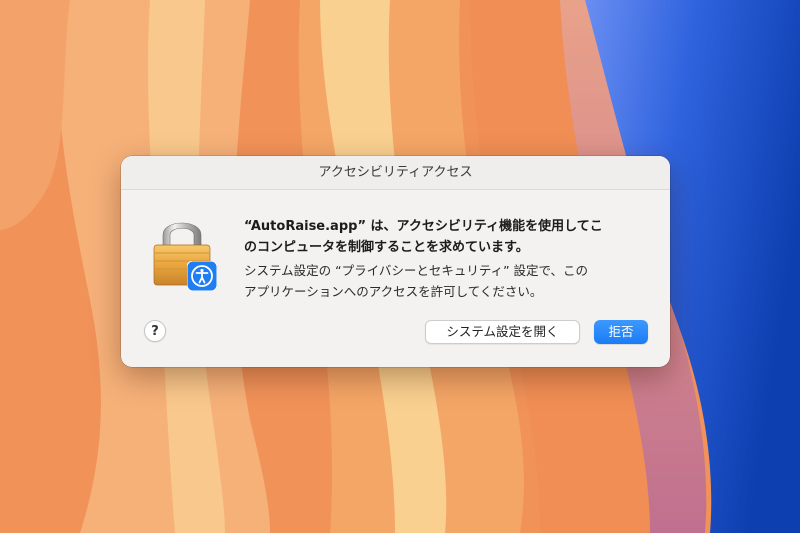 Image resolution: width=800 pixels, height=533 pixels. What do you see at coordinates (416, 270) in the screenshot?
I see `dialog-info-line1: システム設定の “プライバシーとセキュリティ” 設定で、この` at bounding box center [416, 270].